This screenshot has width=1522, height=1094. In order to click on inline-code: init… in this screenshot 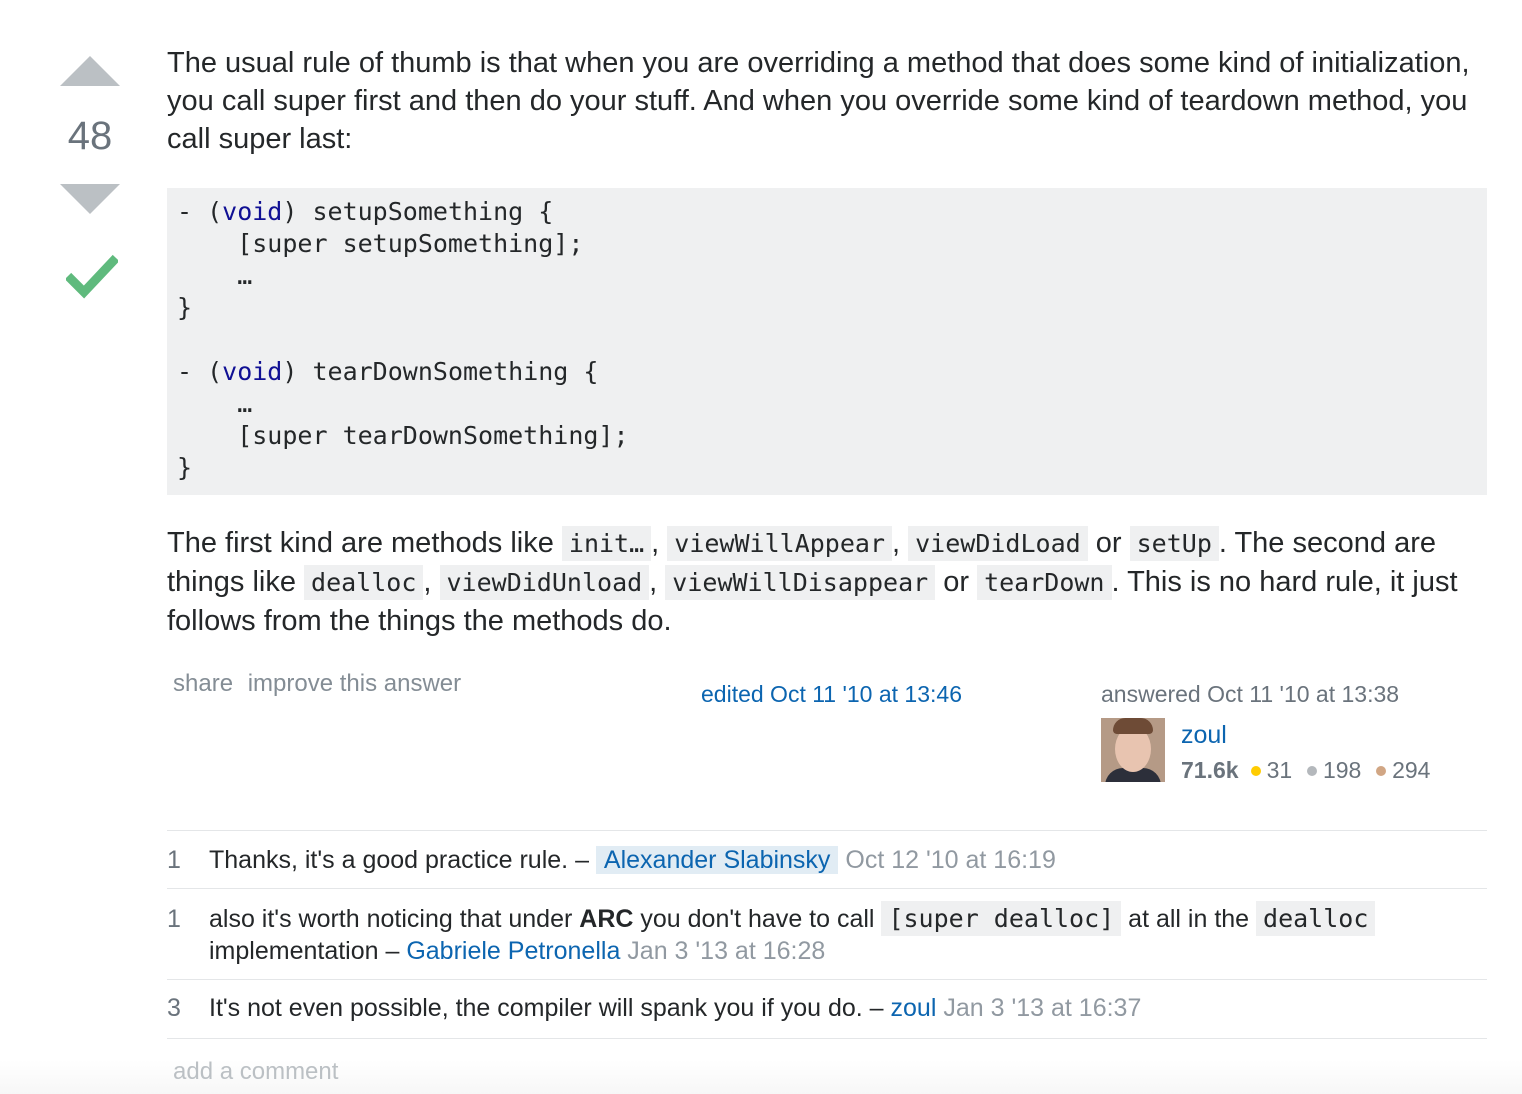, I will do `click(606, 543)`.